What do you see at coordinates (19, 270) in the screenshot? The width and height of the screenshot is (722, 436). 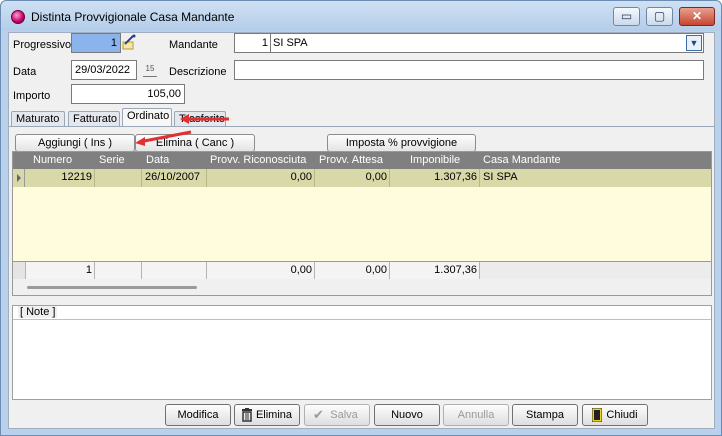 I see `totals-indicator` at bounding box center [19, 270].